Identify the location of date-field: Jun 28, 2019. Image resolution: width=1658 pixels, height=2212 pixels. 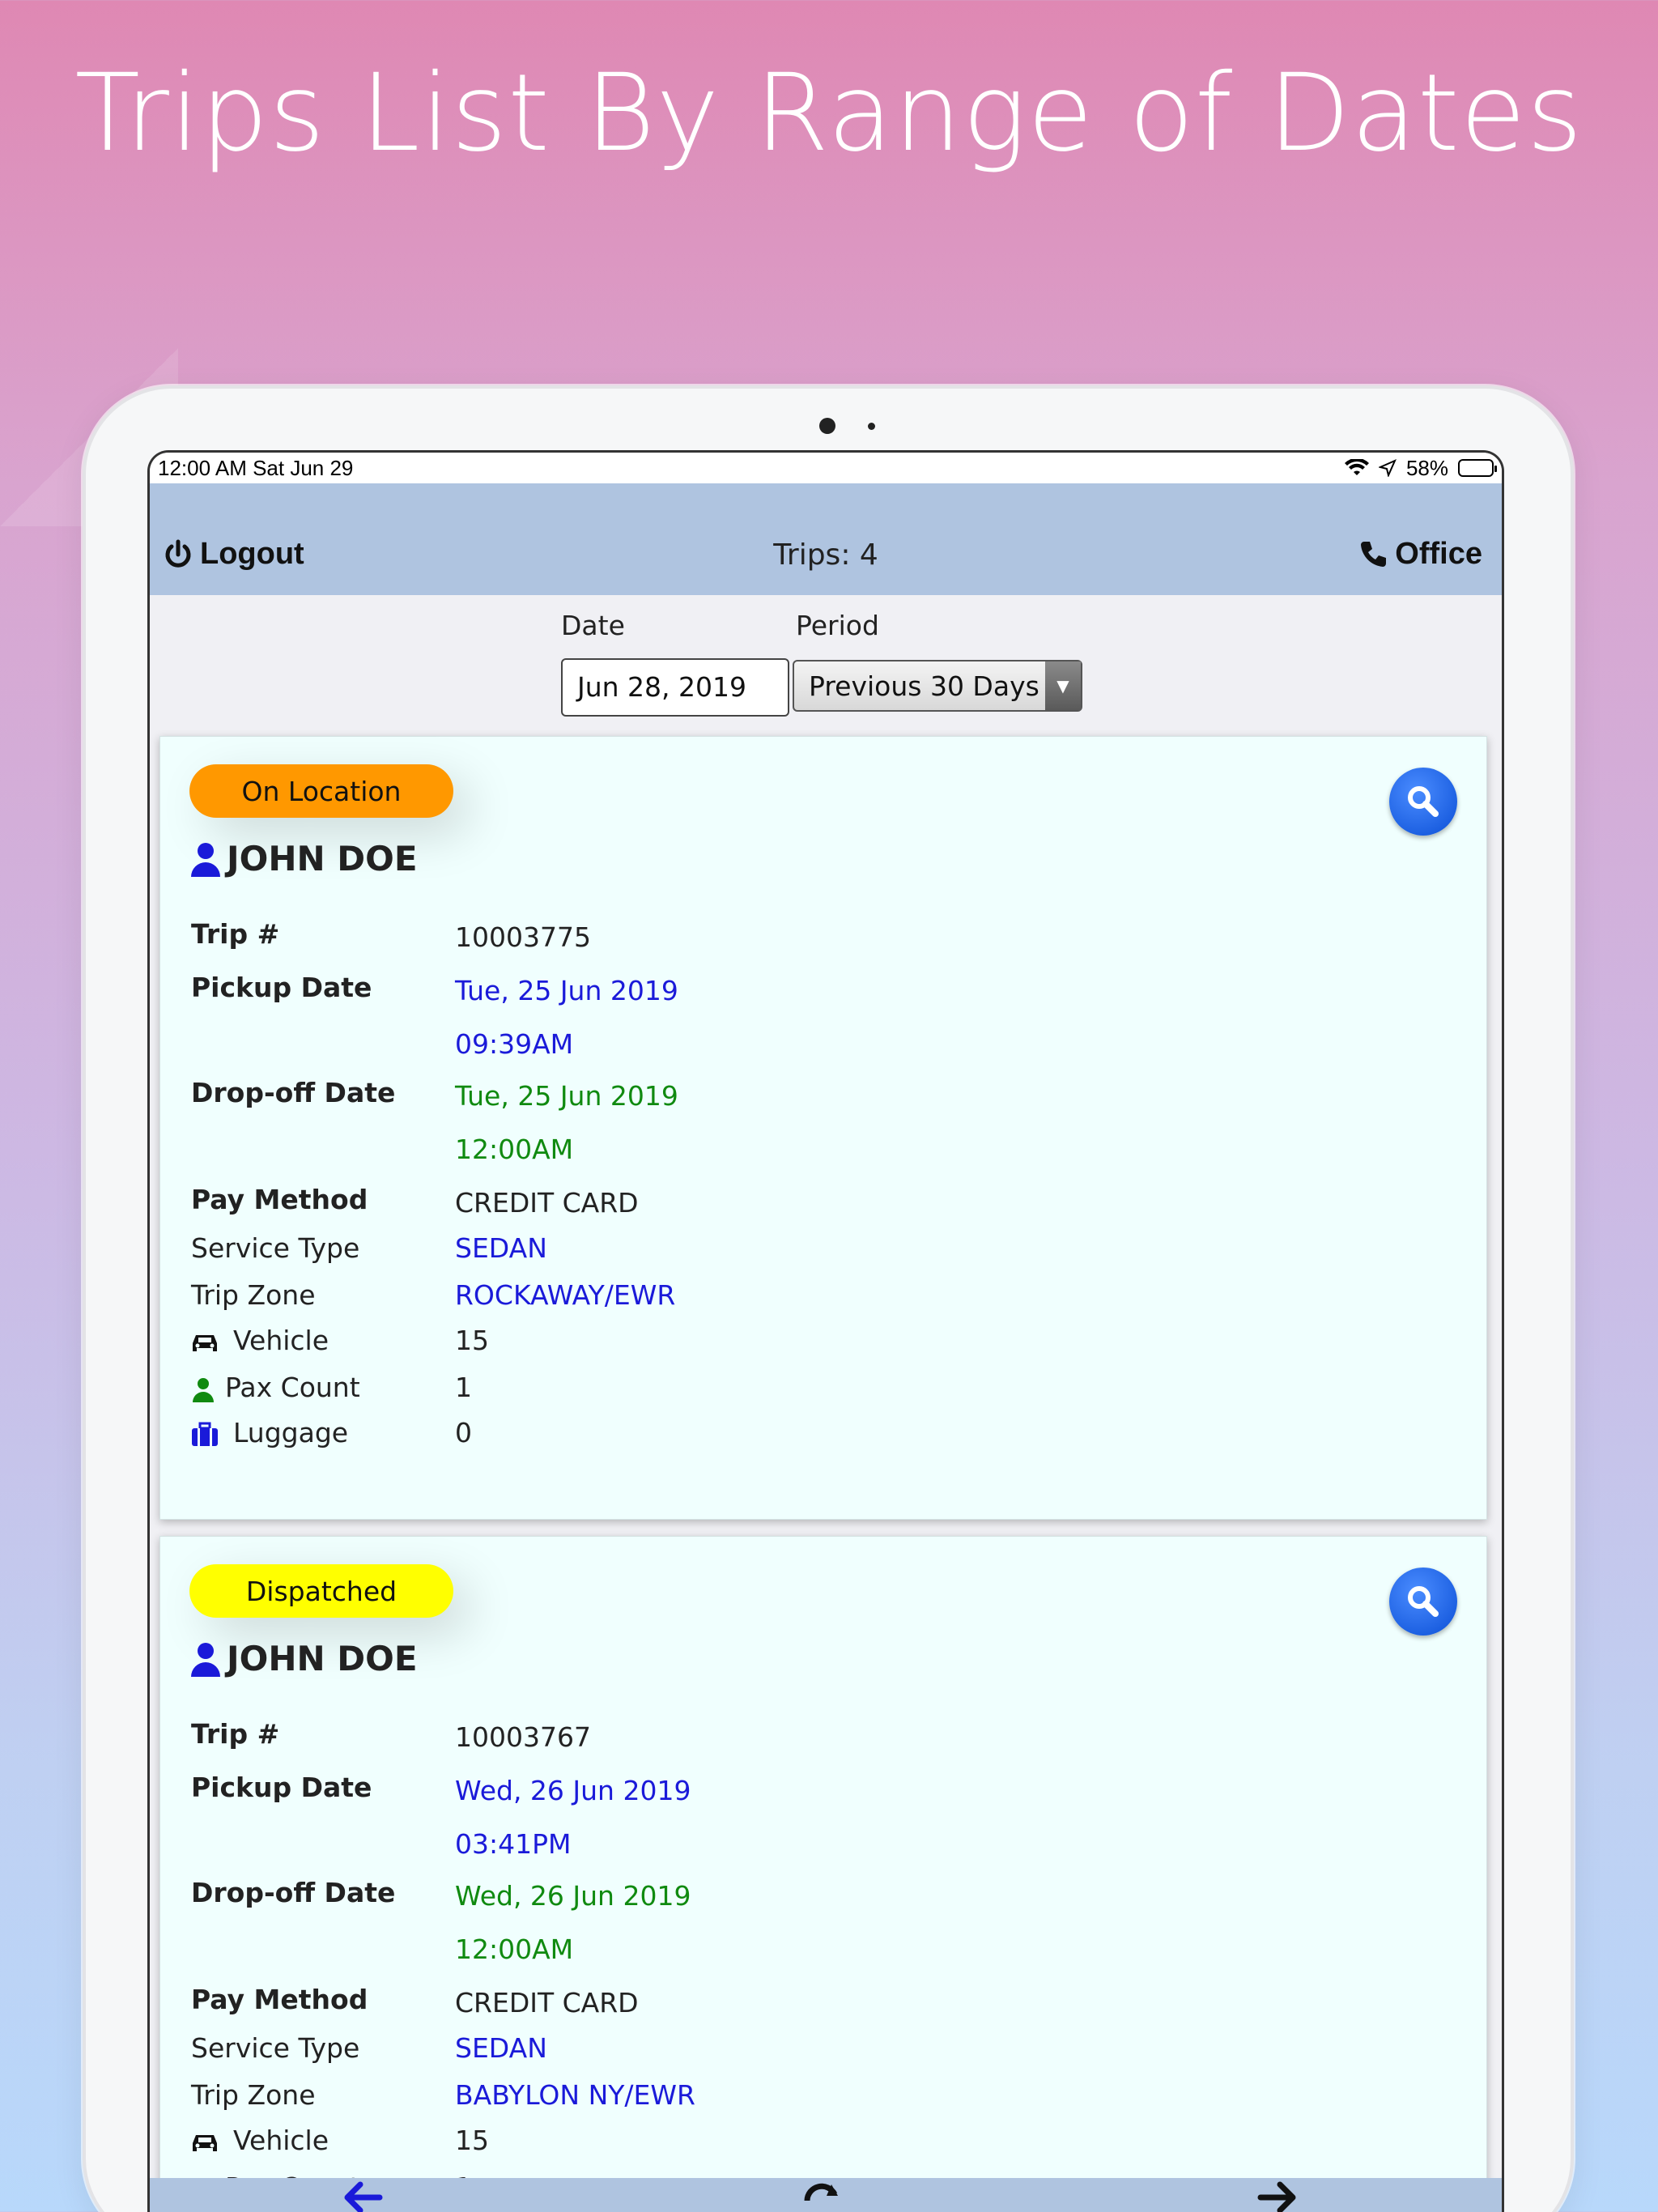
(675, 687).